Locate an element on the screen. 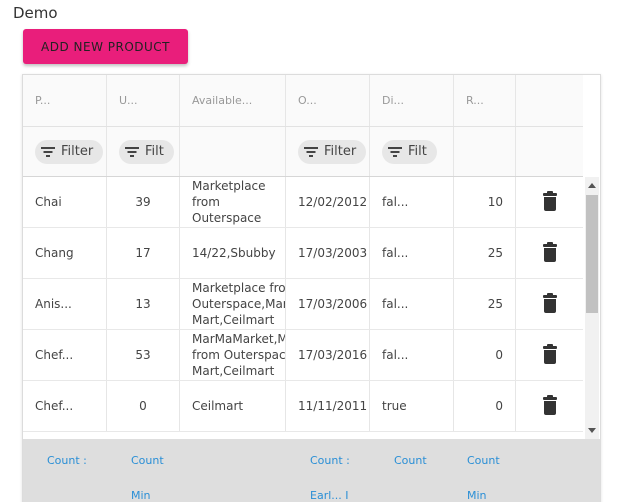  aggregate-discontinued-count: Count is located at coordinates (410, 460).